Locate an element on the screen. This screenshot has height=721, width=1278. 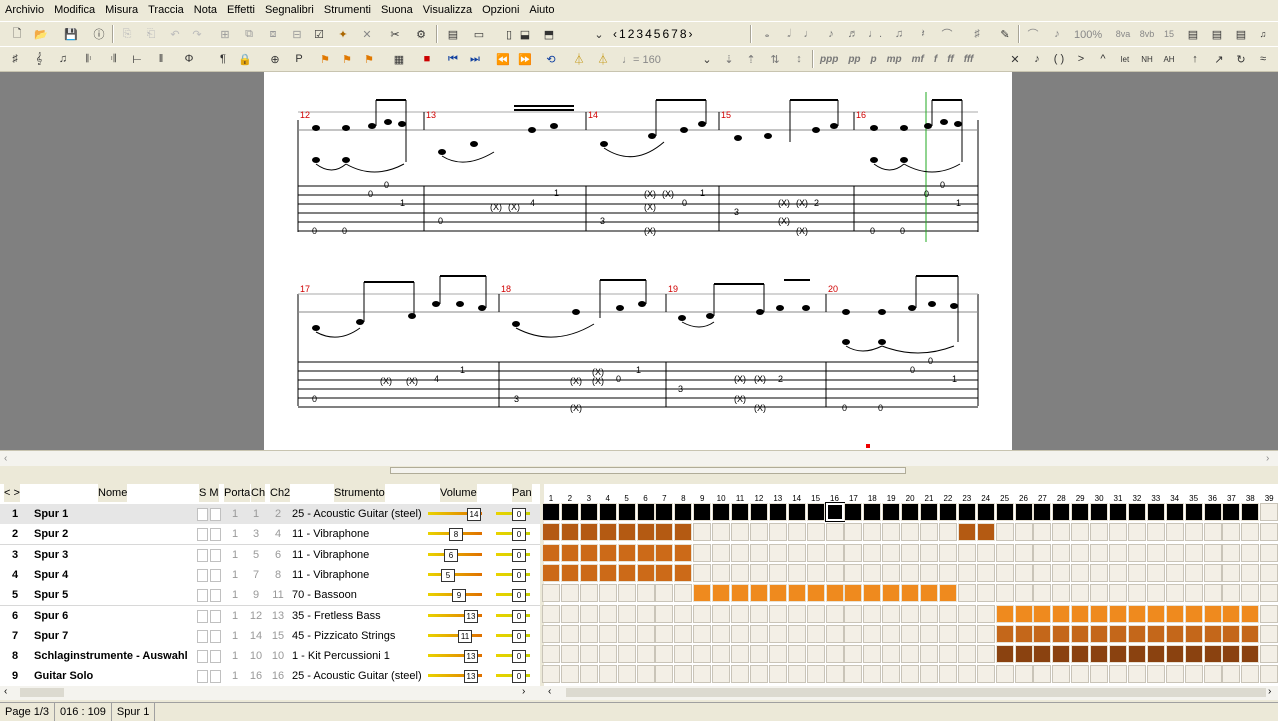
clear-icon: ✕ is located at coordinates (367, 34).